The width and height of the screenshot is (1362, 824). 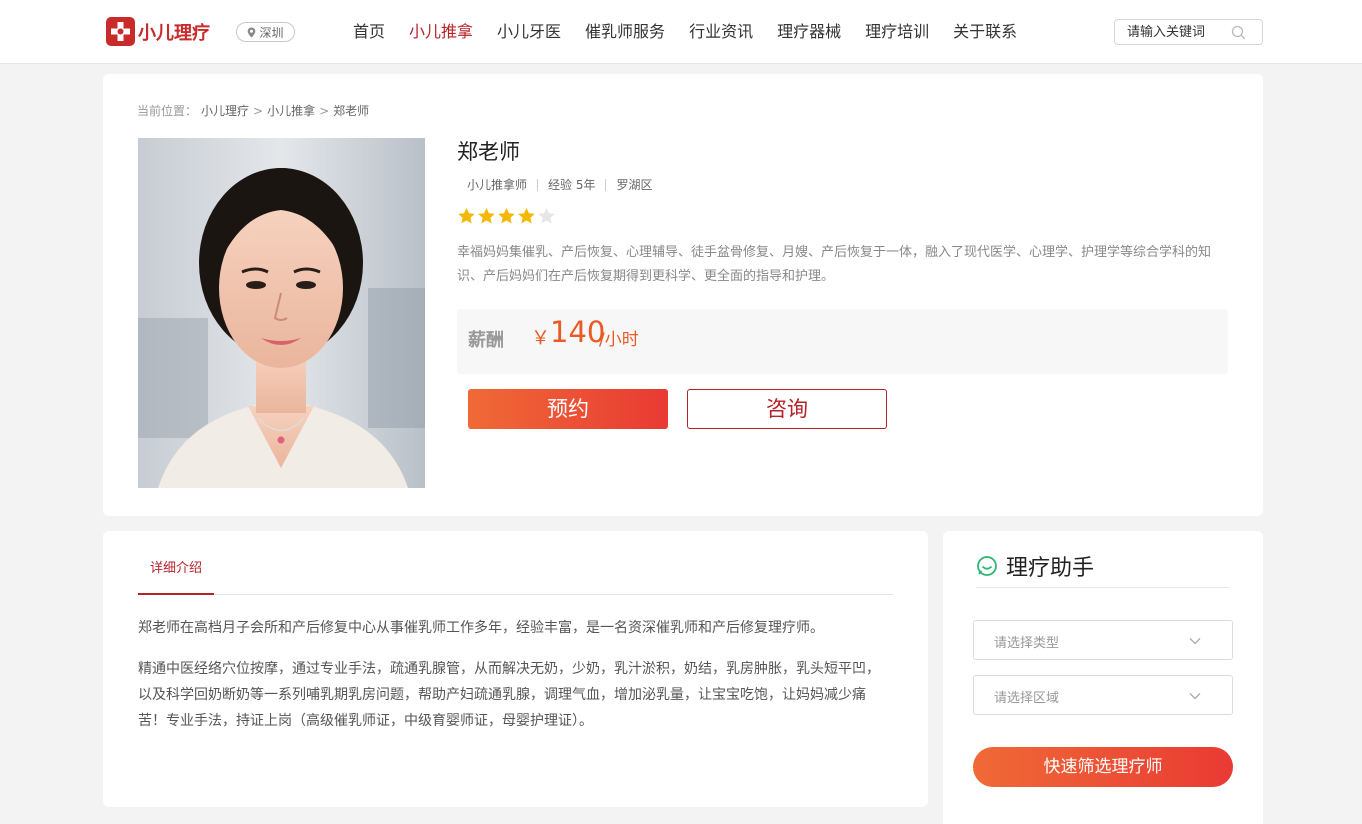 I want to click on tag-role: 小儿推拿师, so click(x=497, y=185).